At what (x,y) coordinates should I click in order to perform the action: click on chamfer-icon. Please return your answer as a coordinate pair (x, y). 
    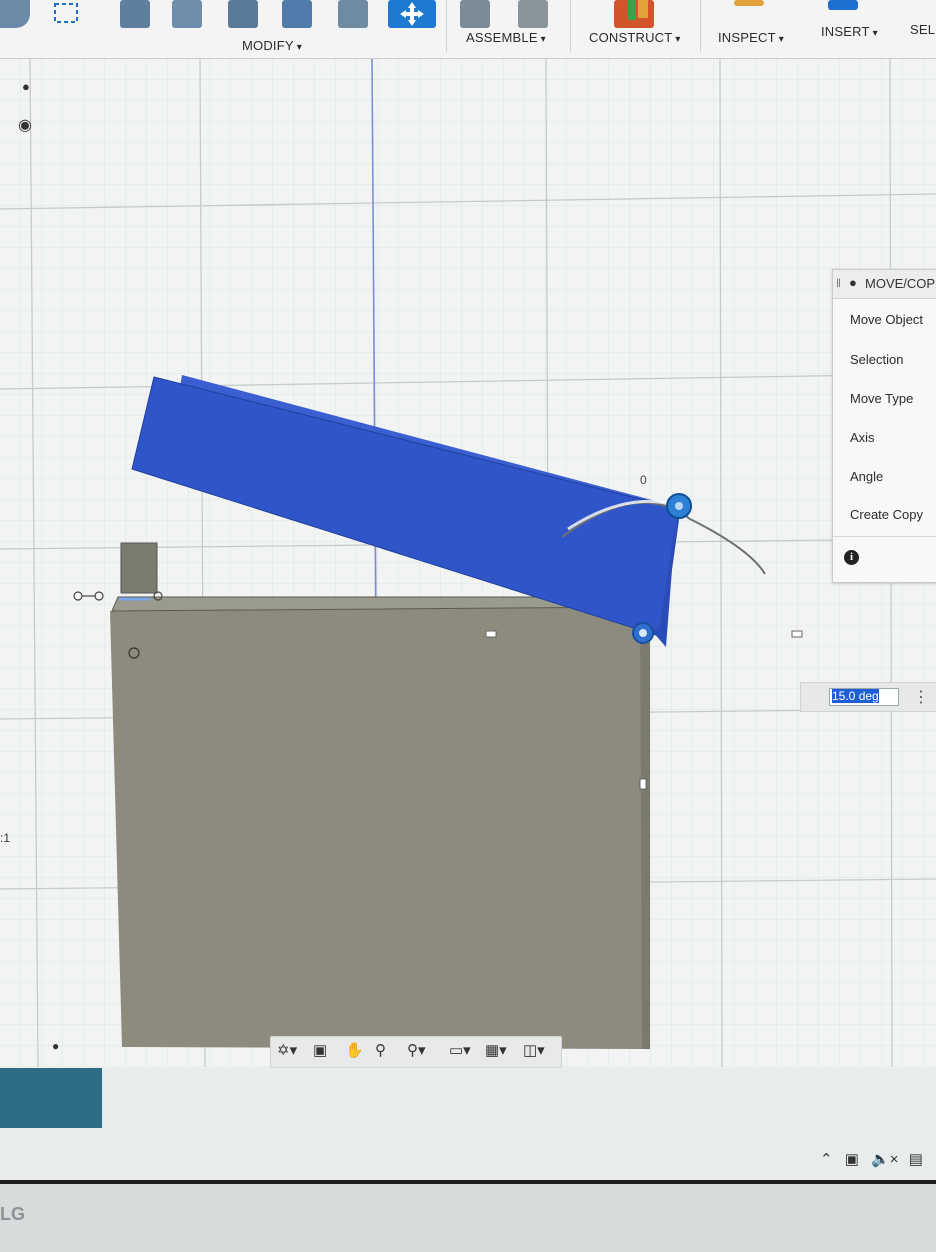
    Looking at the image, I should click on (297, 14).